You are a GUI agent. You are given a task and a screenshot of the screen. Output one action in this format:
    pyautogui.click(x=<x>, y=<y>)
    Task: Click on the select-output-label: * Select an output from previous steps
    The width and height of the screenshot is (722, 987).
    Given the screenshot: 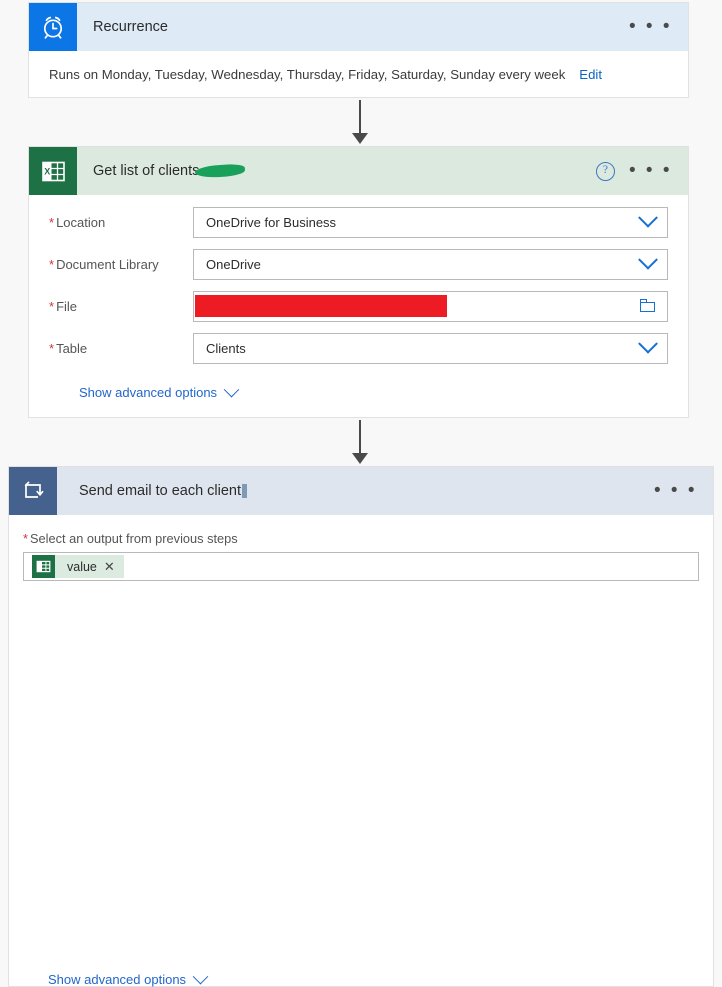 What is the action you would take?
    pyautogui.click(x=130, y=538)
    